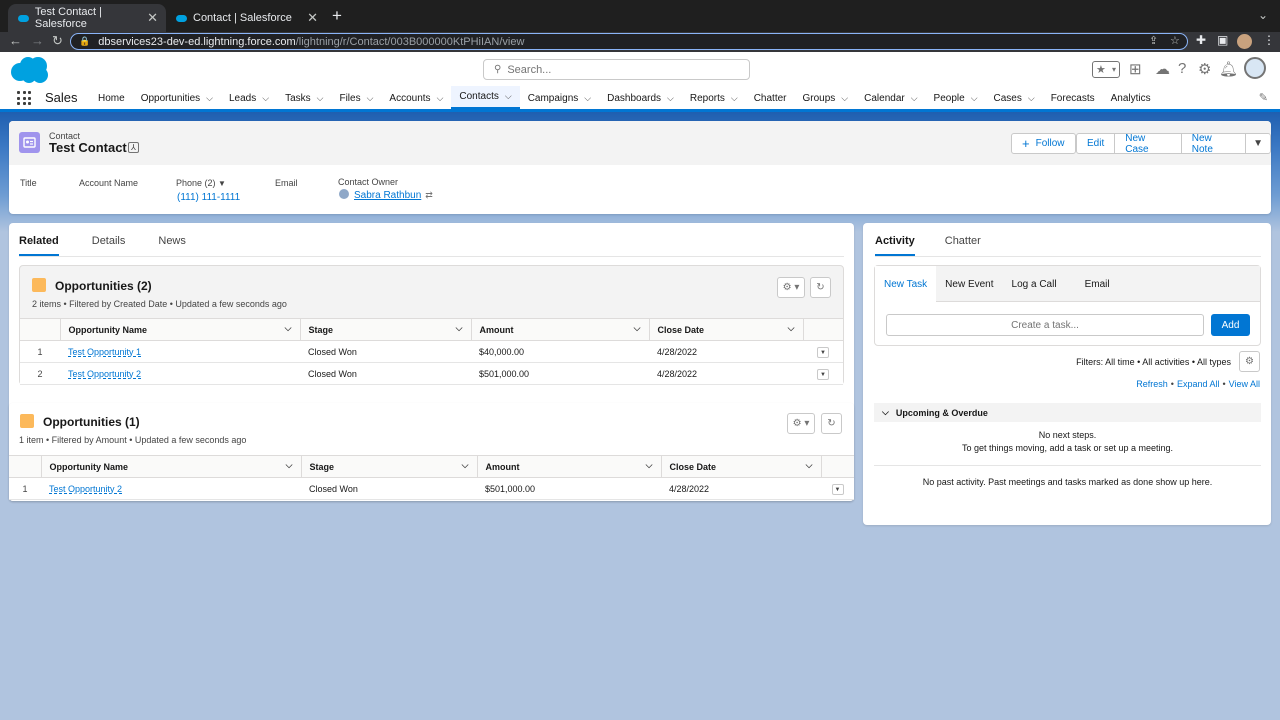 The image size is (1280, 720). I want to click on phone-dropdown-icon: ▼, so click(222, 183).